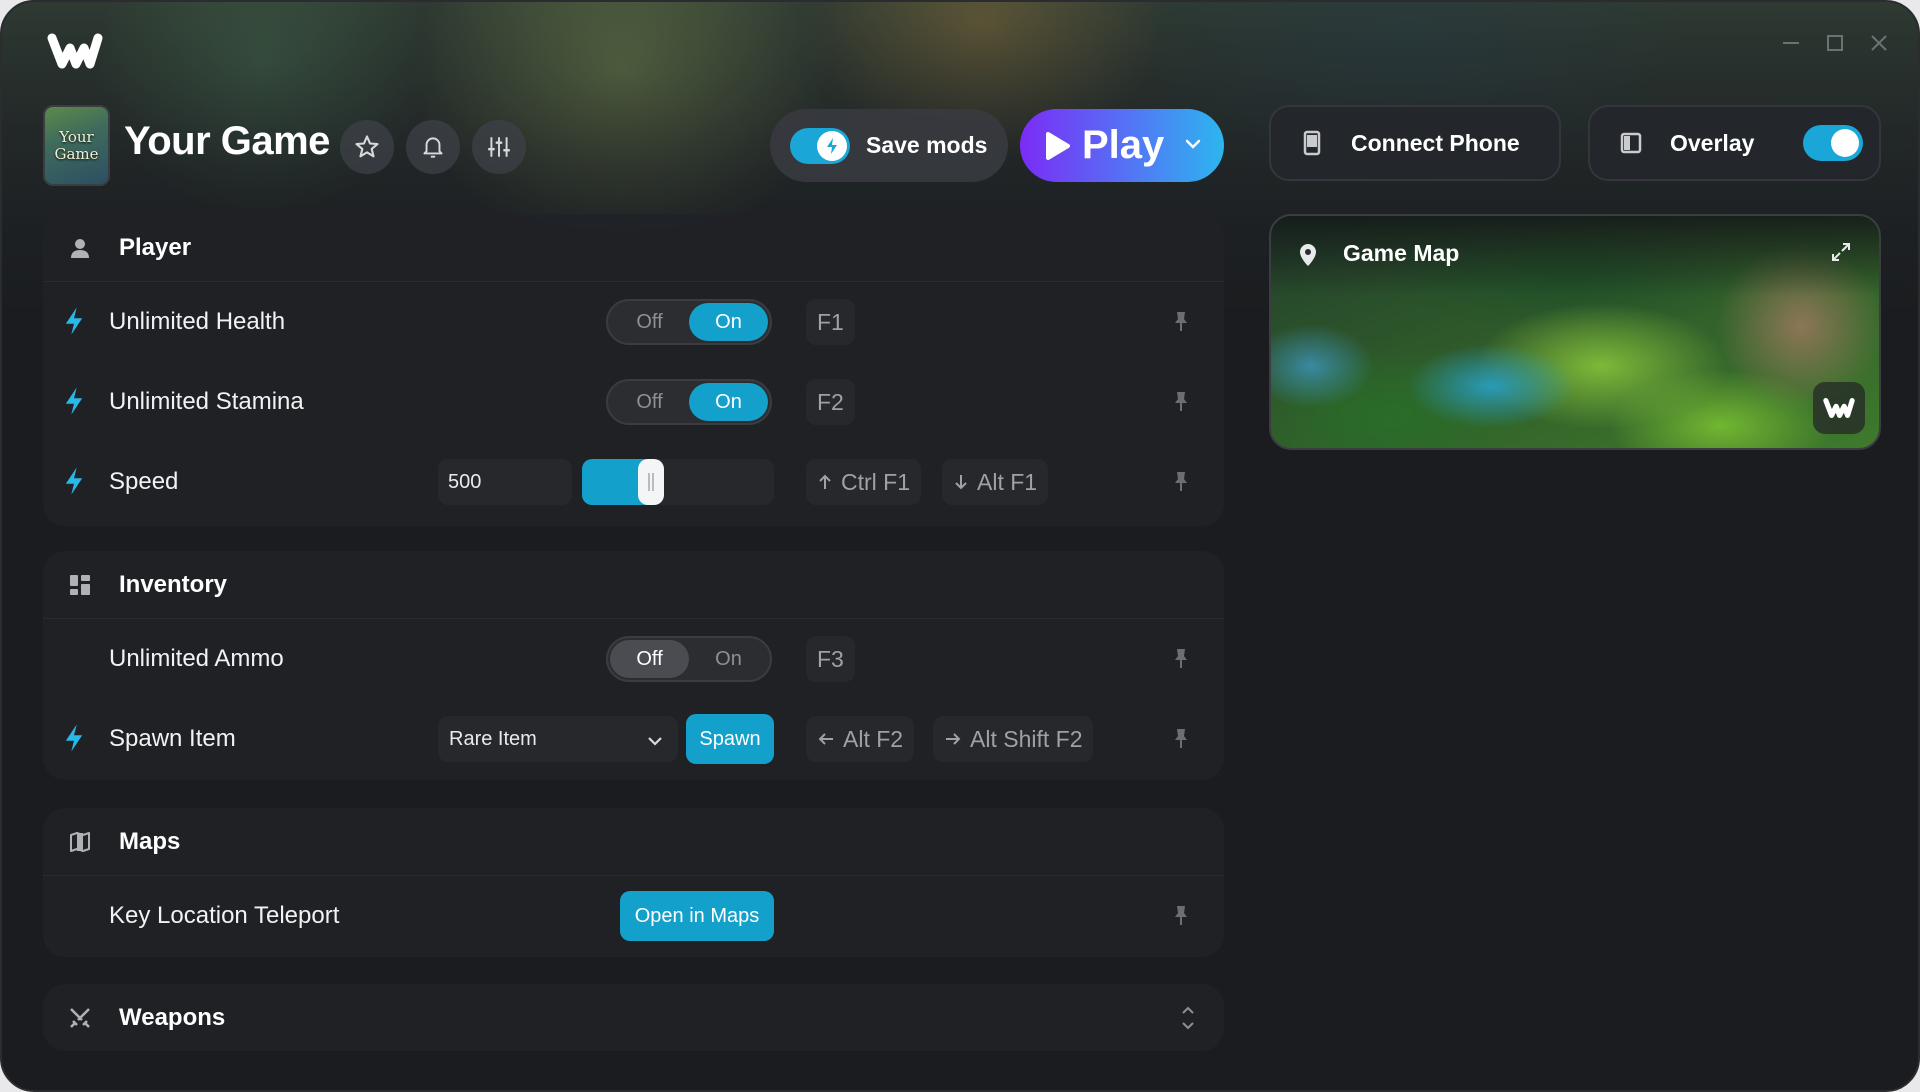  What do you see at coordinates (206, 401) in the screenshot?
I see `mod-label: Unlimited Stamina` at bounding box center [206, 401].